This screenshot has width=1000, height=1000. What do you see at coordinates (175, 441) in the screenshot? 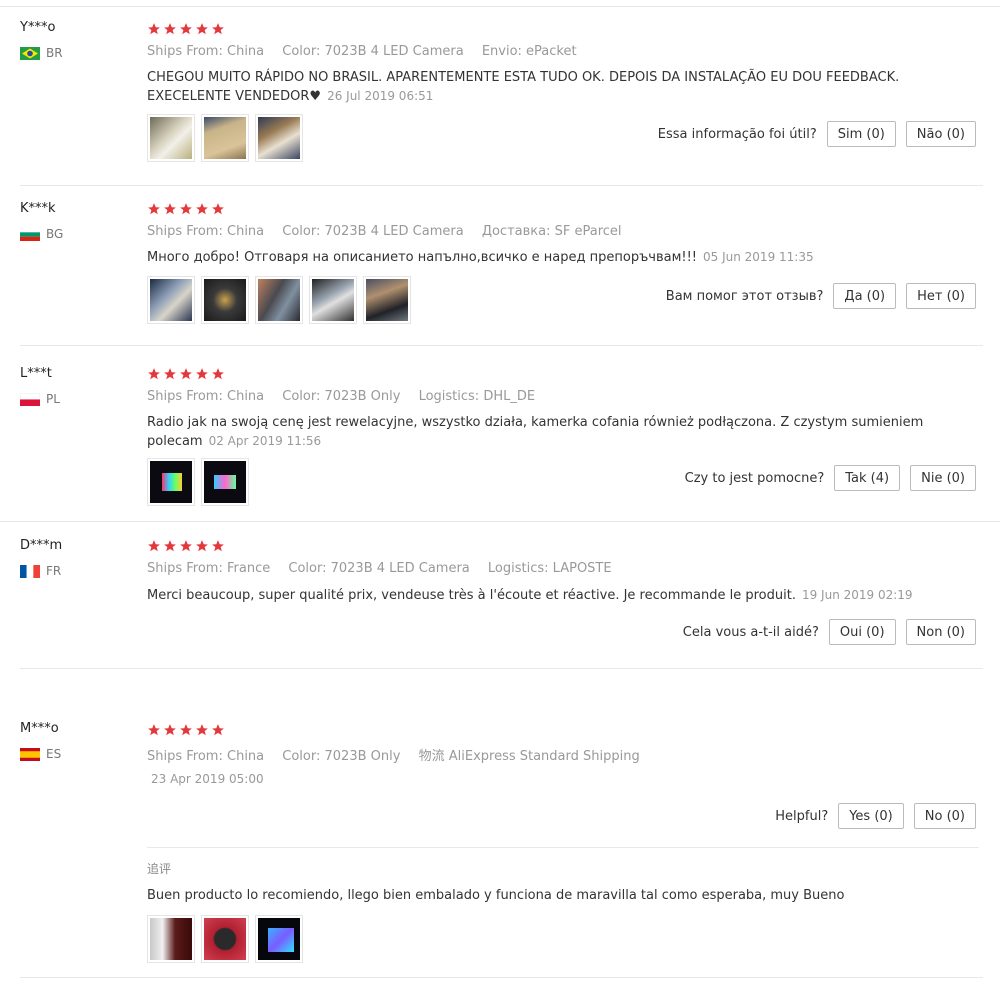
I see `review-text-line: polecam` at bounding box center [175, 441].